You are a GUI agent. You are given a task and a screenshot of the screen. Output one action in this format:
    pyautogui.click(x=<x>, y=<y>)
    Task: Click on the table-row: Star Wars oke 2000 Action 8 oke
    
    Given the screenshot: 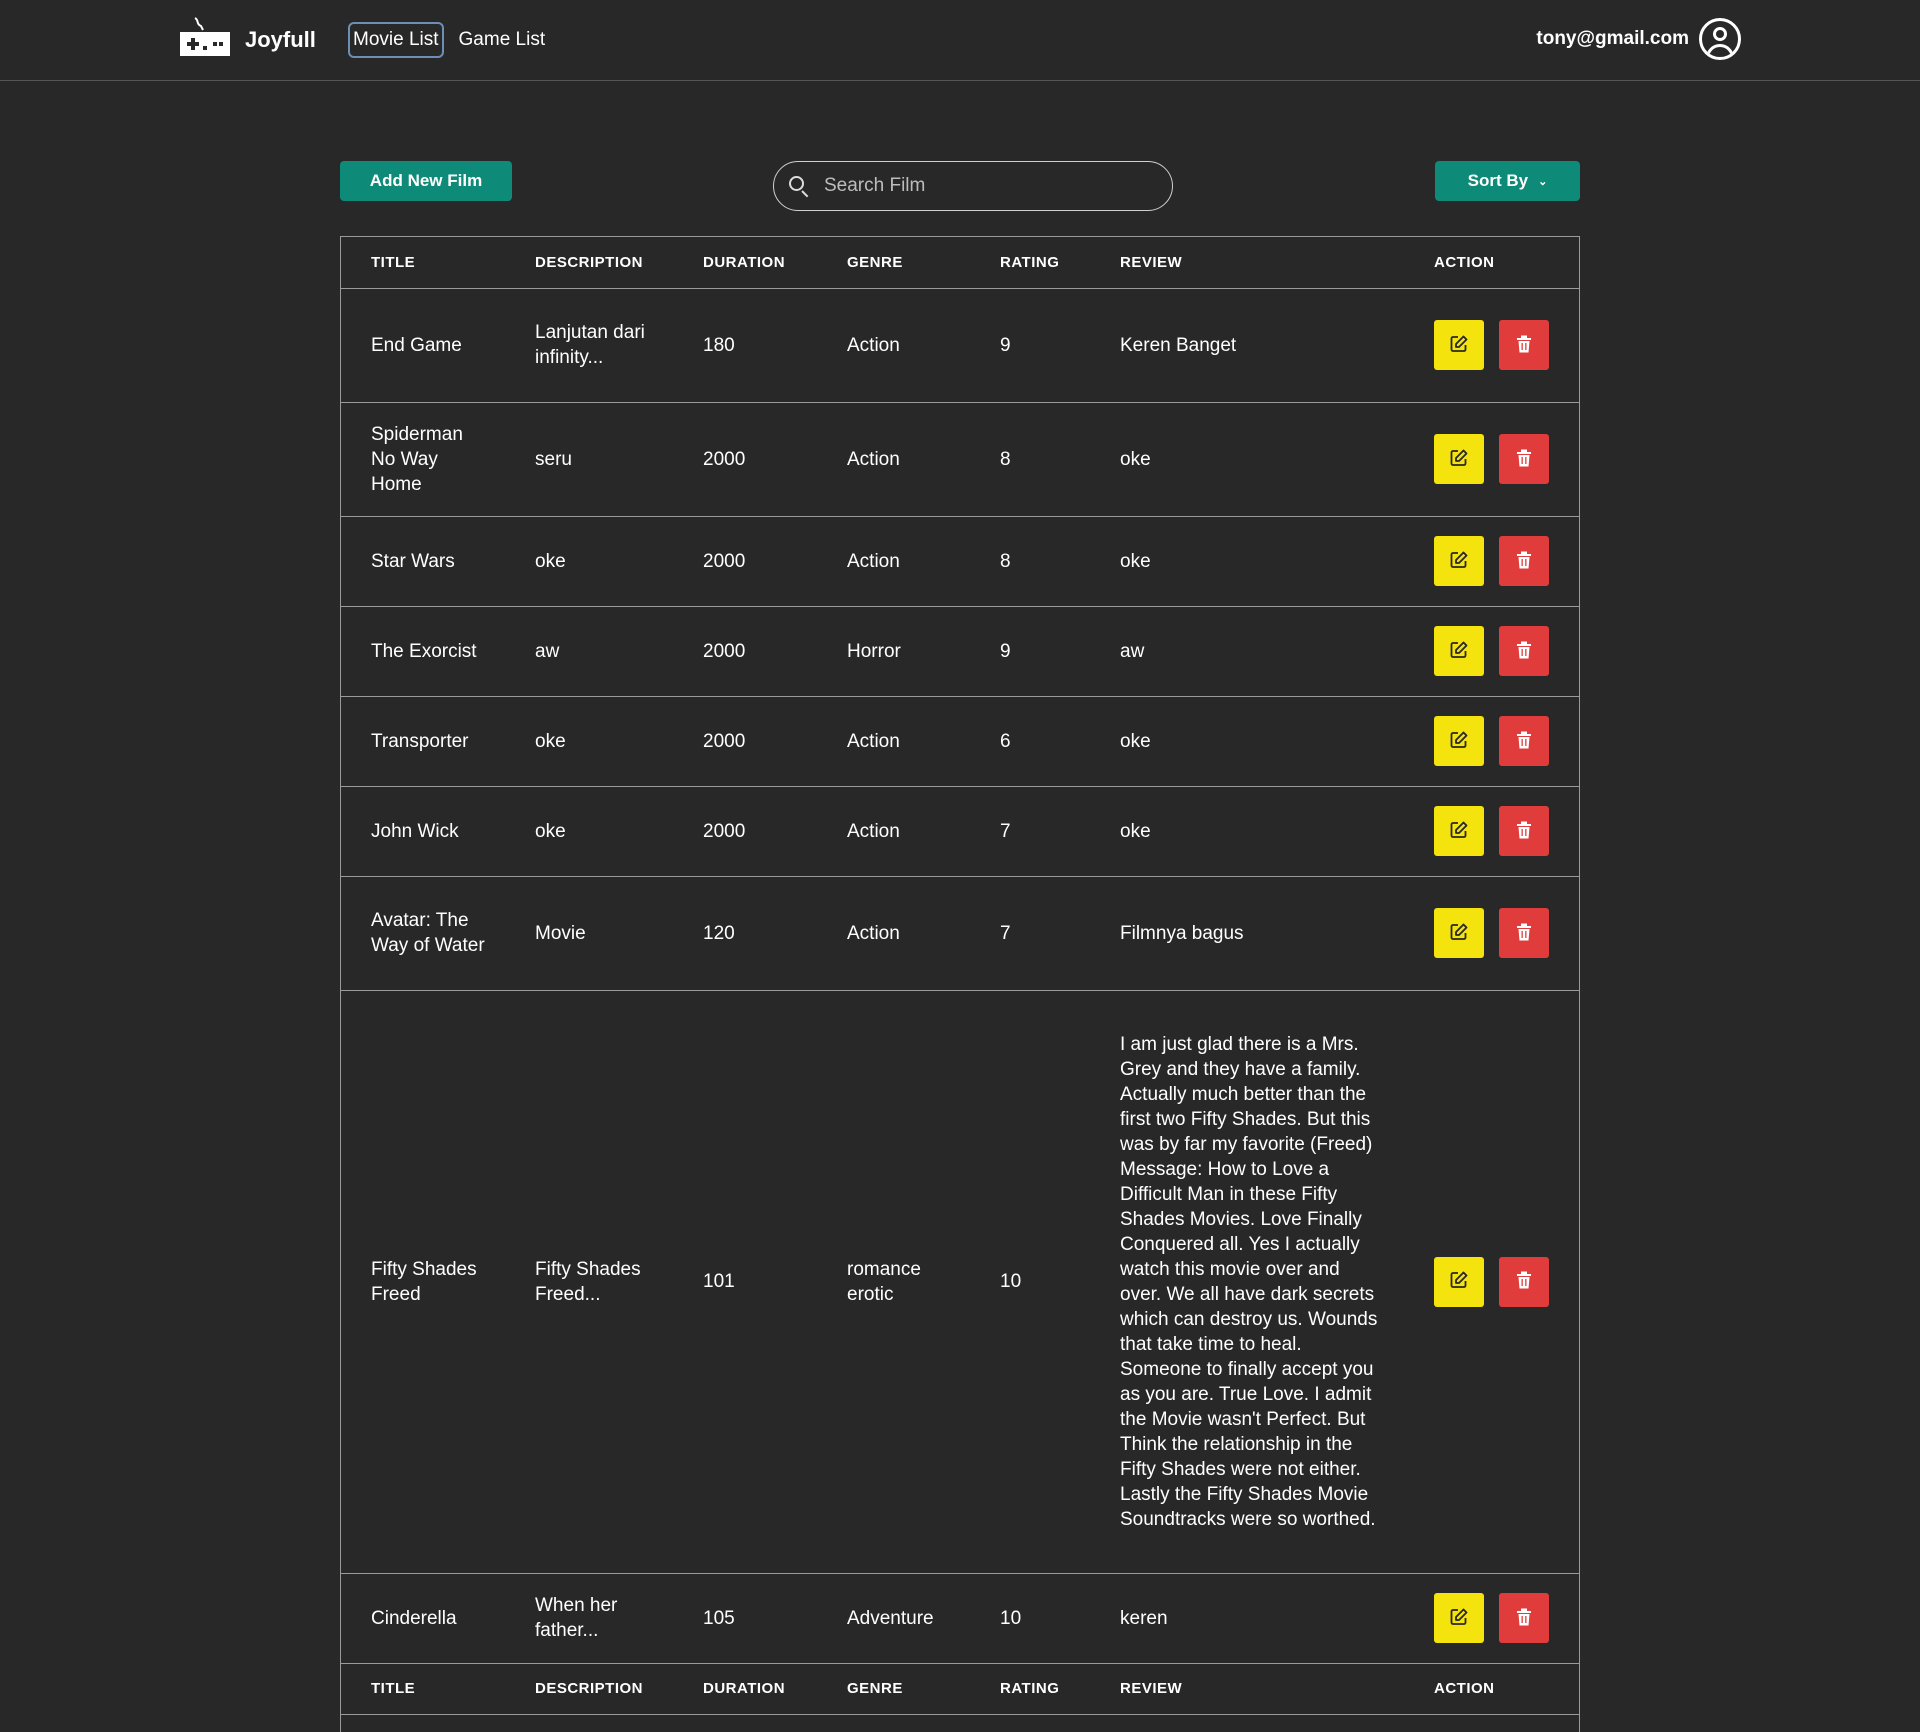 What is the action you would take?
    pyautogui.click(x=960, y=561)
    